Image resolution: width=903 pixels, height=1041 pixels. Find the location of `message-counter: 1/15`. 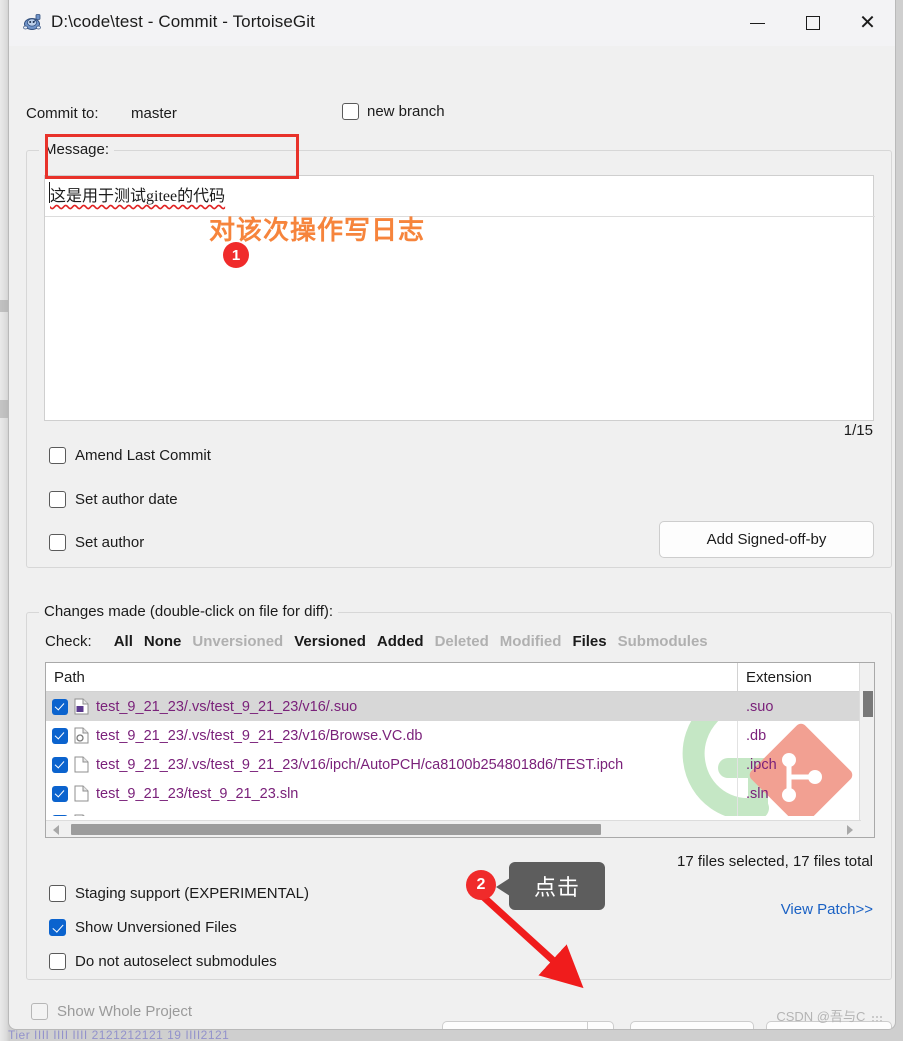

message-counter: 1/15 is located at coordinates (858, 430).